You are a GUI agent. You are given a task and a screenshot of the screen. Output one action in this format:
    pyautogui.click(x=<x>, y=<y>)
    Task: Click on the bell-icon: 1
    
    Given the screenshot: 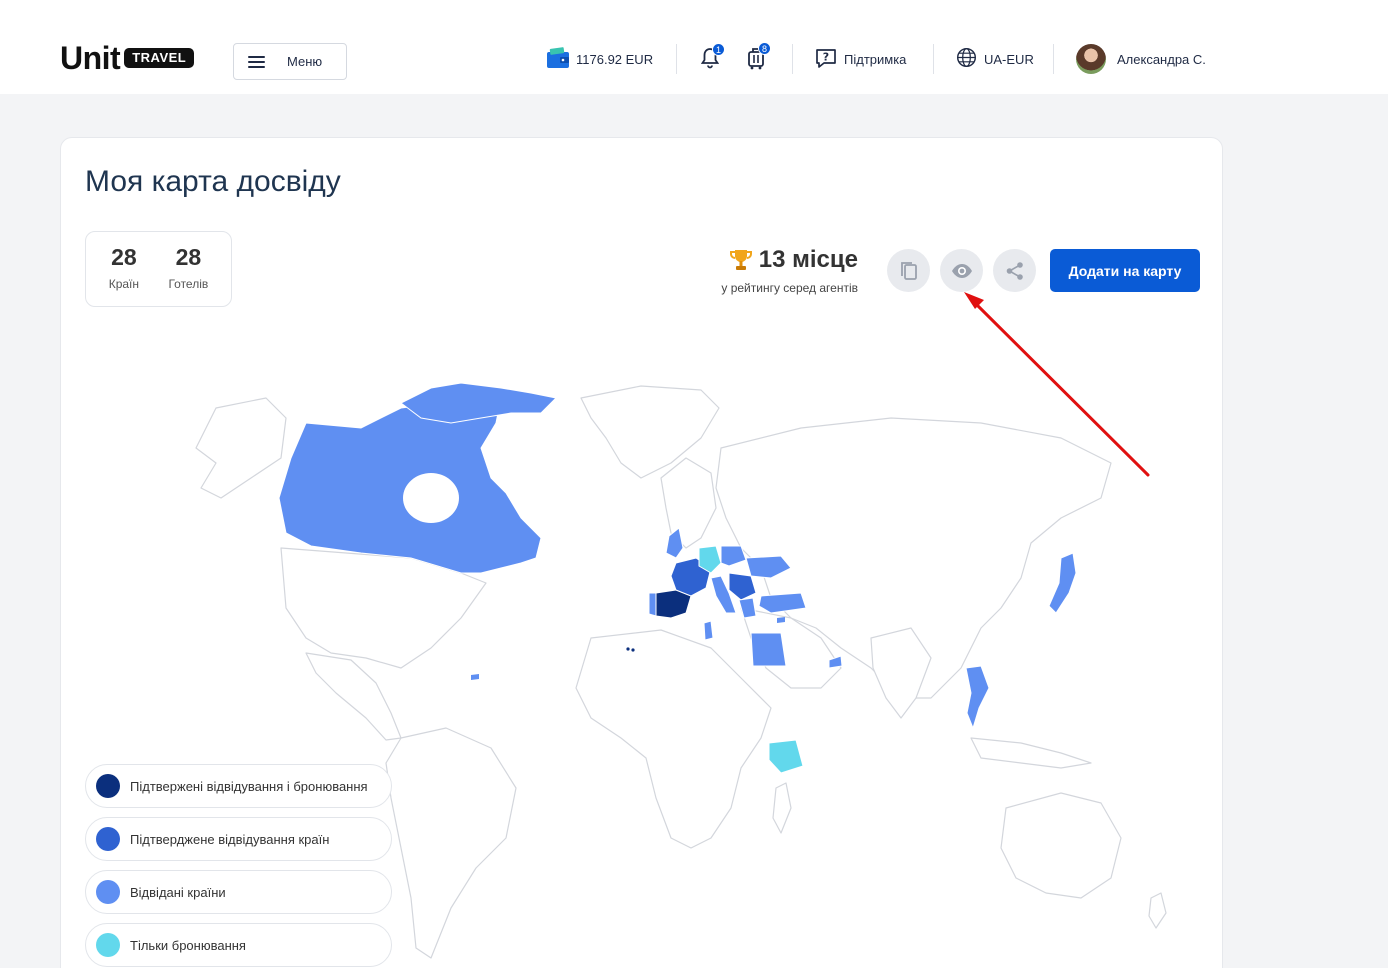 What is the action you would take?
    pyautogui.click(x=712, y=57)
    